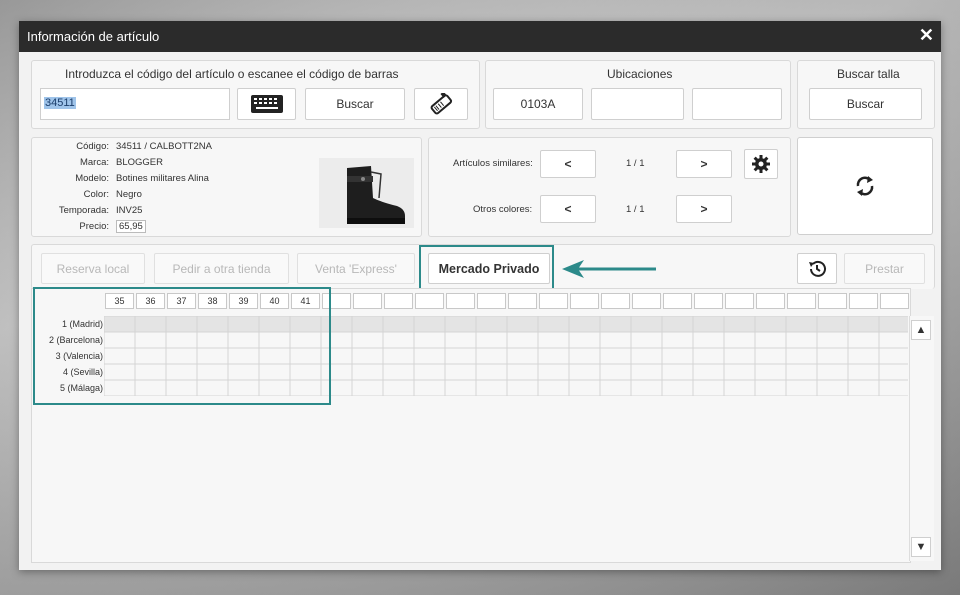  Describe the element at coordinates (60, 103) in the screenshot. I see `article-code-value: 34511` at that location.